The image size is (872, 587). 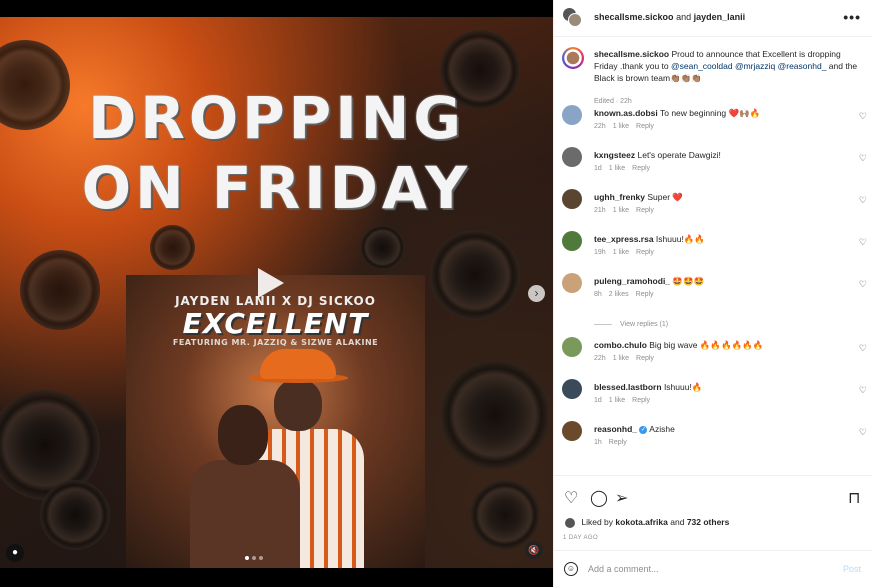 What do you see at coordinates (714, 399) in the screenshot?
I see `comment-row: blessed.lastborn Ishuuu!🔥 1d 1 like Reply ♡` at bounding box center [714, 399].